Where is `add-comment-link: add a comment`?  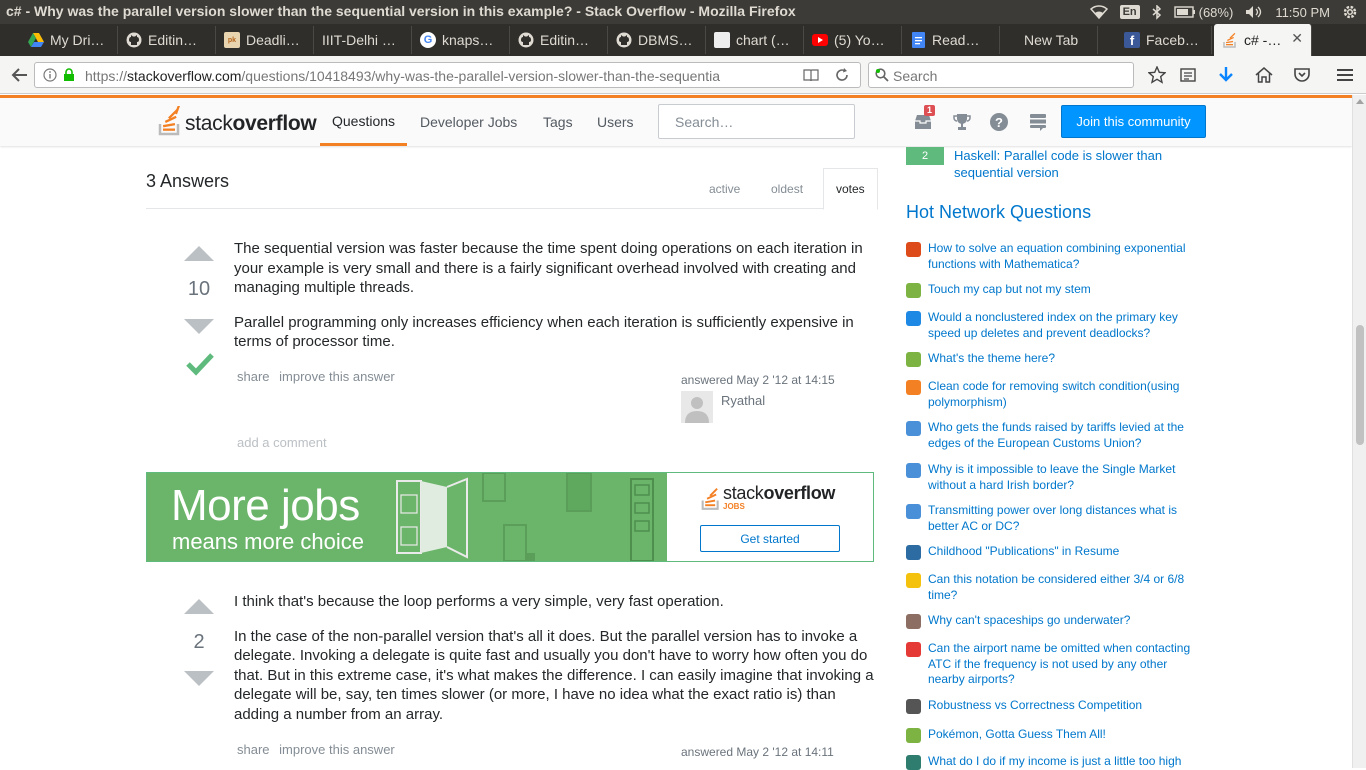
add-comment-link: add a comment is located at coordinates (282, 442).